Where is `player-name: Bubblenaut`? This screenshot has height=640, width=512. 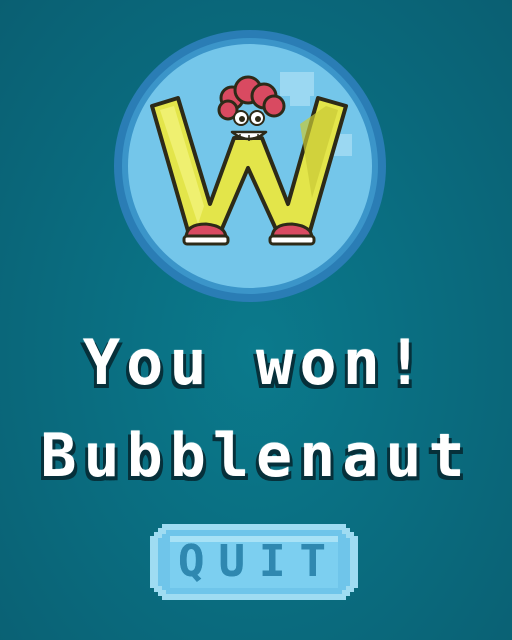
player-name: Bubblenaut is located at coordinates (256, 456).